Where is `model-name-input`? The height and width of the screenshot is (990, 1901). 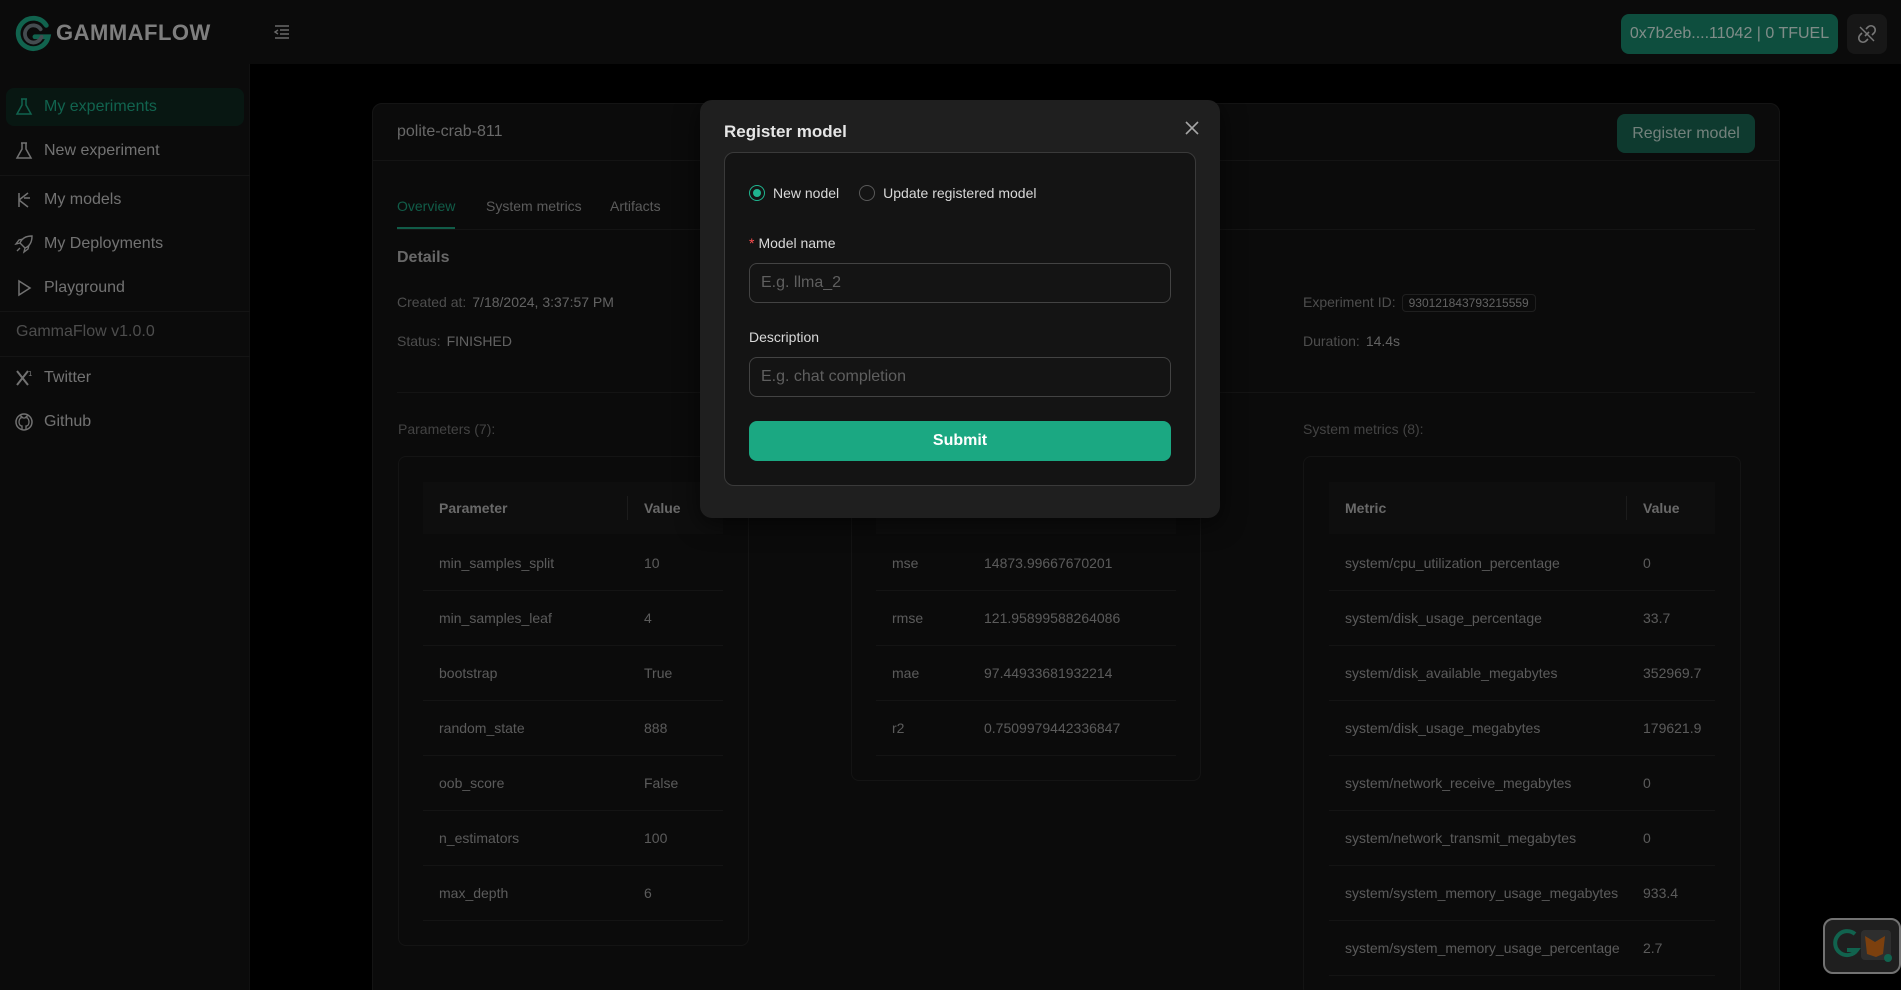 model-name-input is located at coordinates (960, 283).